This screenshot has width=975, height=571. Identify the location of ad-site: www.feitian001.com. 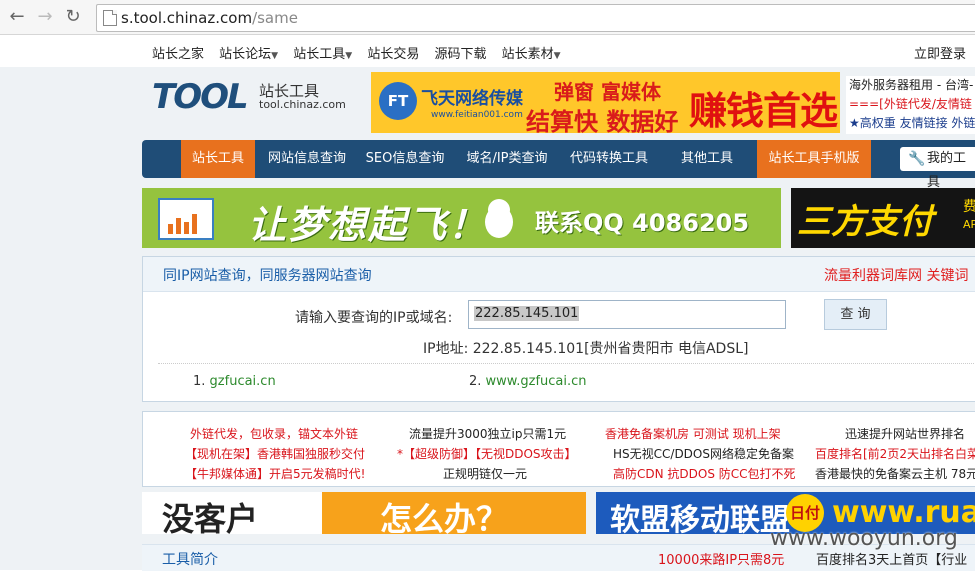
(477, 115).